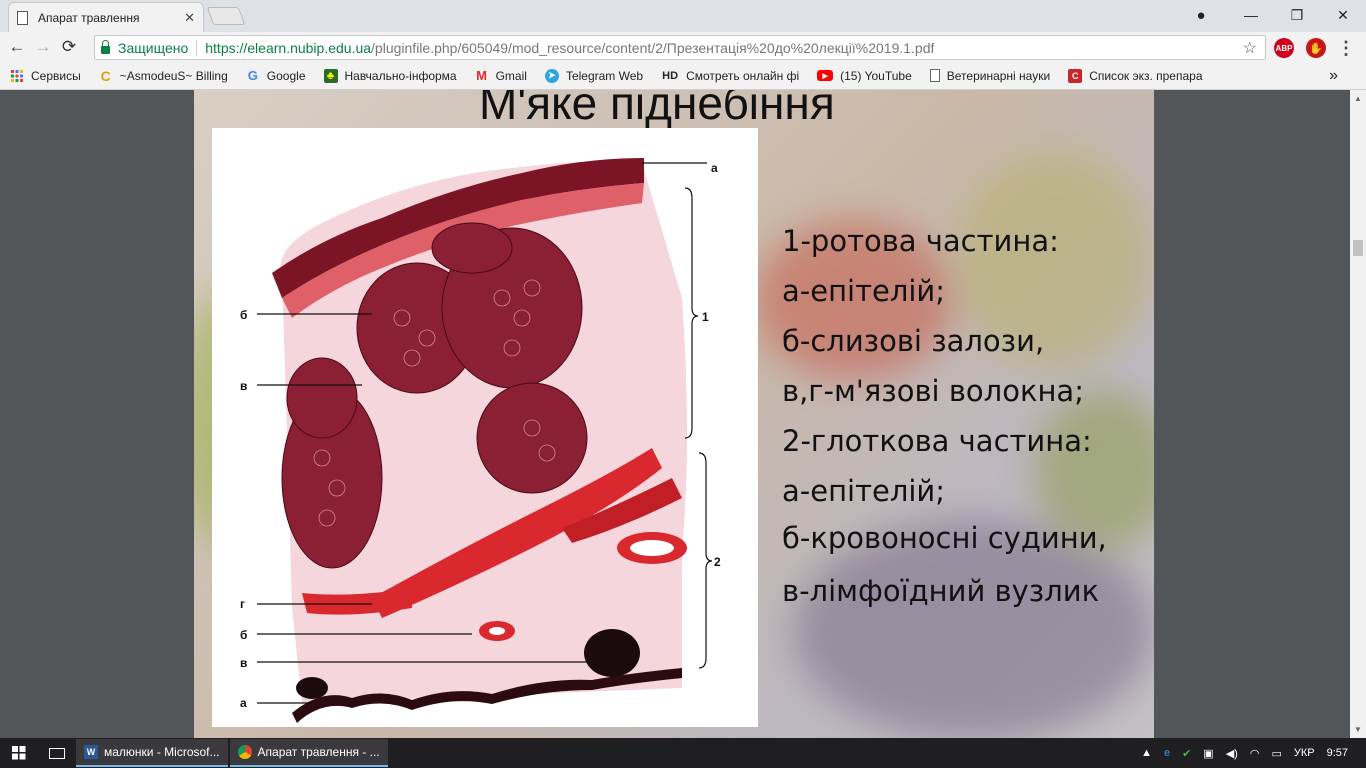 The image size is (1366, 768). Describe the element at coordinates (330, 75) in the screenshot. I see `university-icon: ♣` at that location.